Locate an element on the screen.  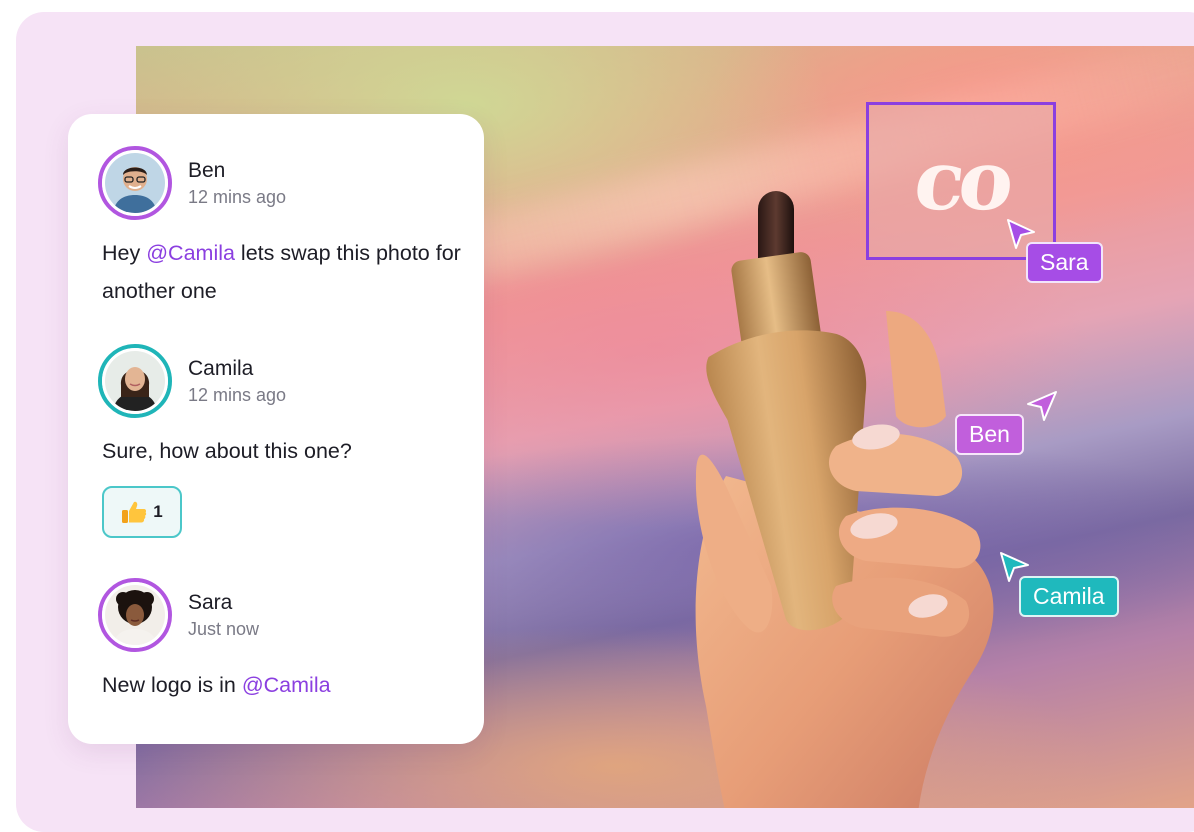
comment-text-part: New logo is in is located at coordinates (172, 685).